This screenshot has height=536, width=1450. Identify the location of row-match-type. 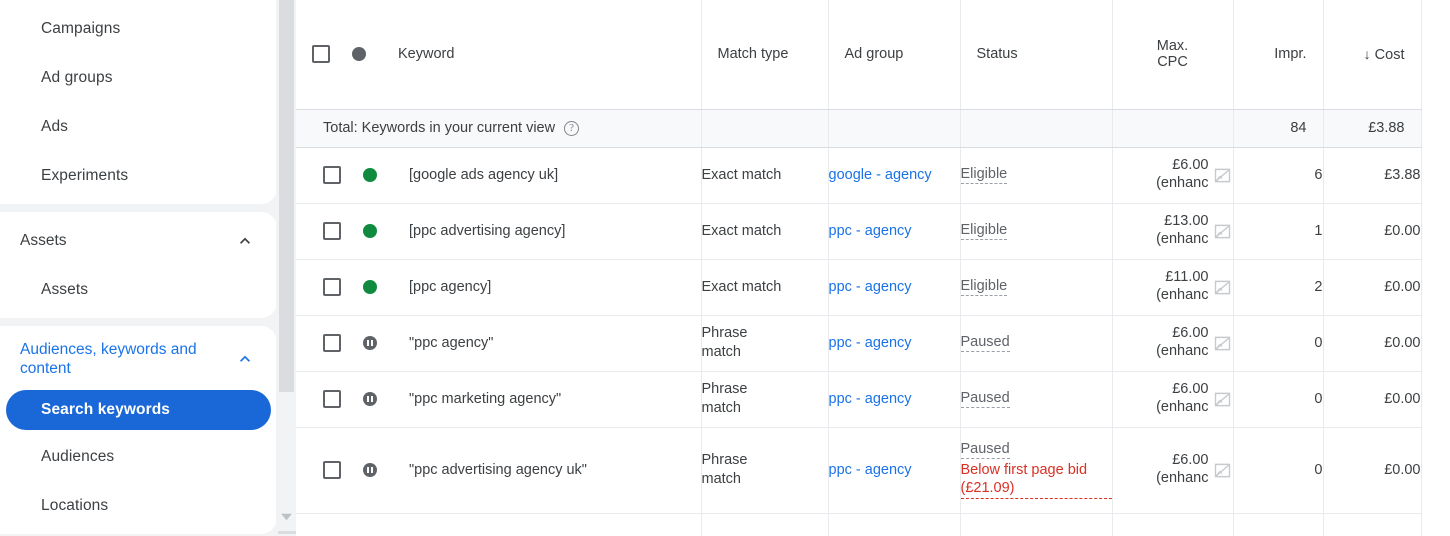
(765, 524).